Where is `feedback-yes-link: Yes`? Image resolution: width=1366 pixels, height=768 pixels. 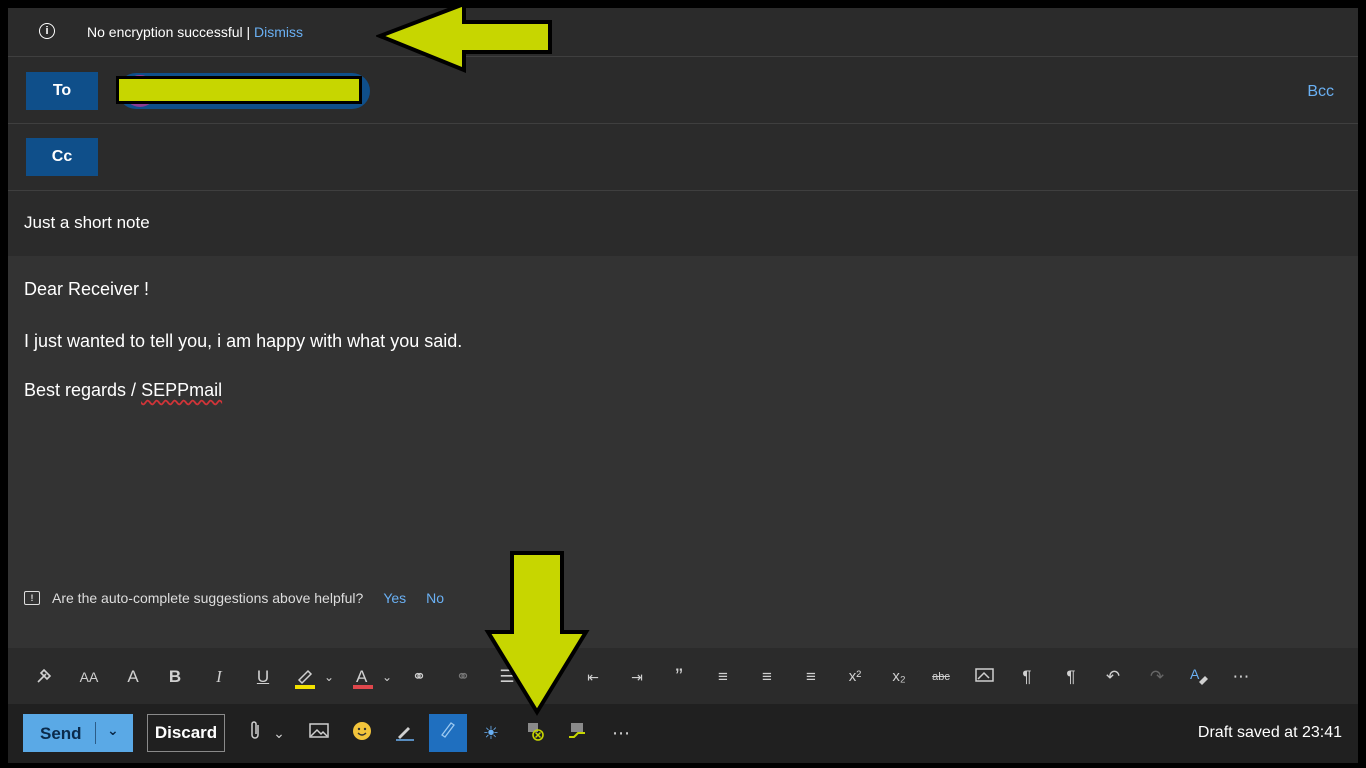 feedback-yes-link: Yes is located at coordinates (394, 598).